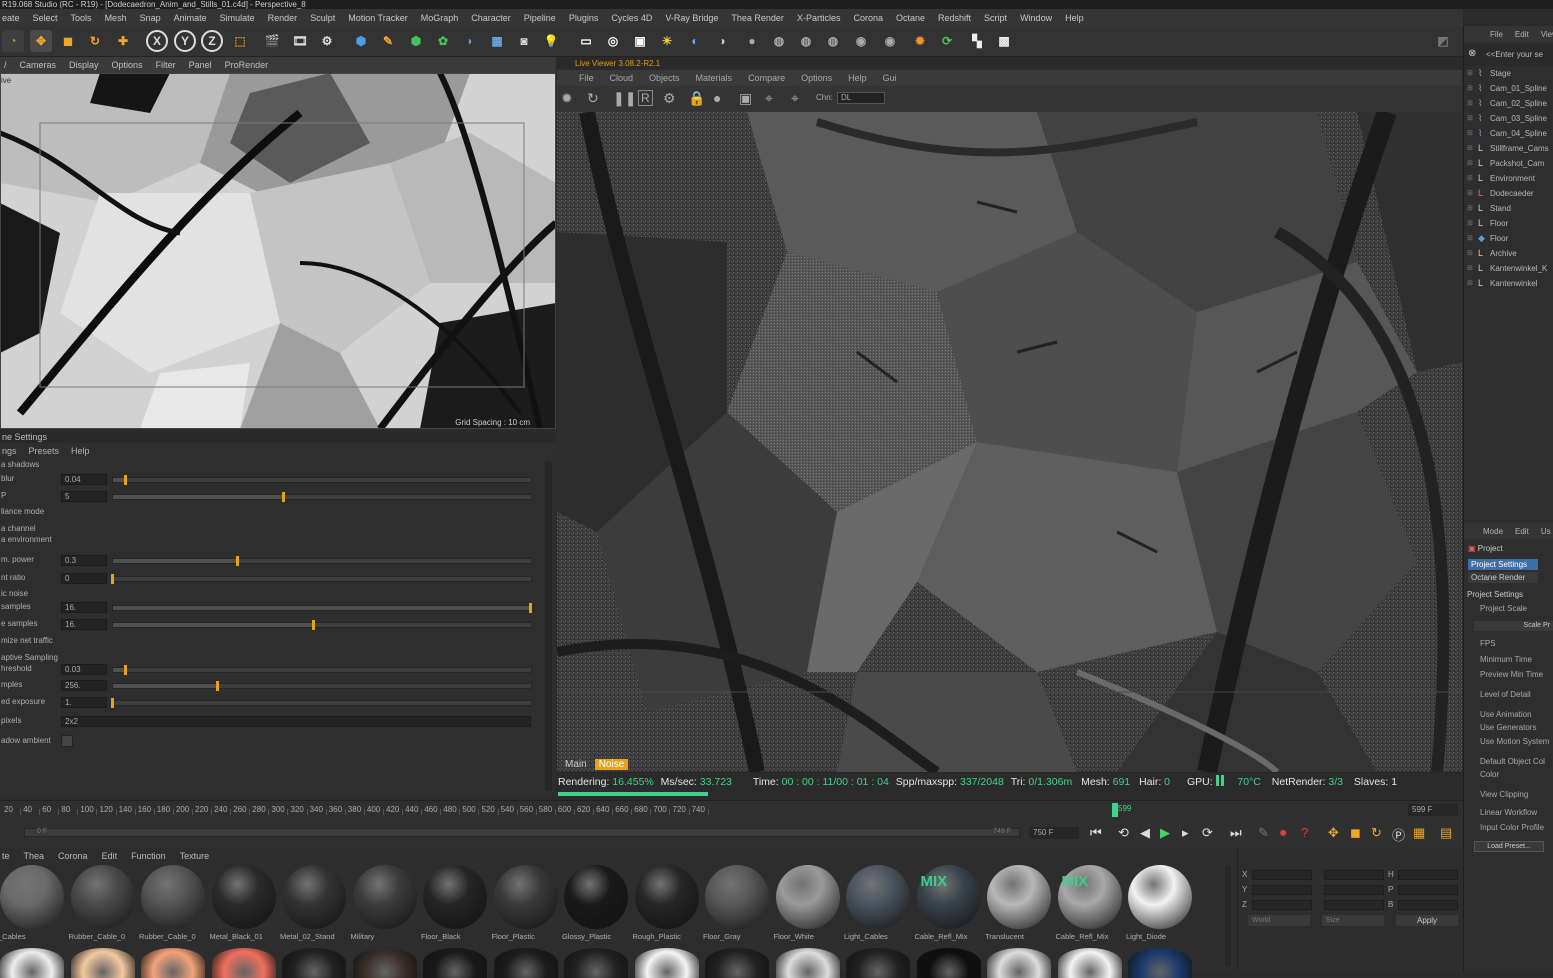 This screenshot has width=1553, height=978. What do you see at coordinates (1503, 577) in the screenshot?
I see `tab-octane-render: Octane Render` at bounding box center [1503, 577].